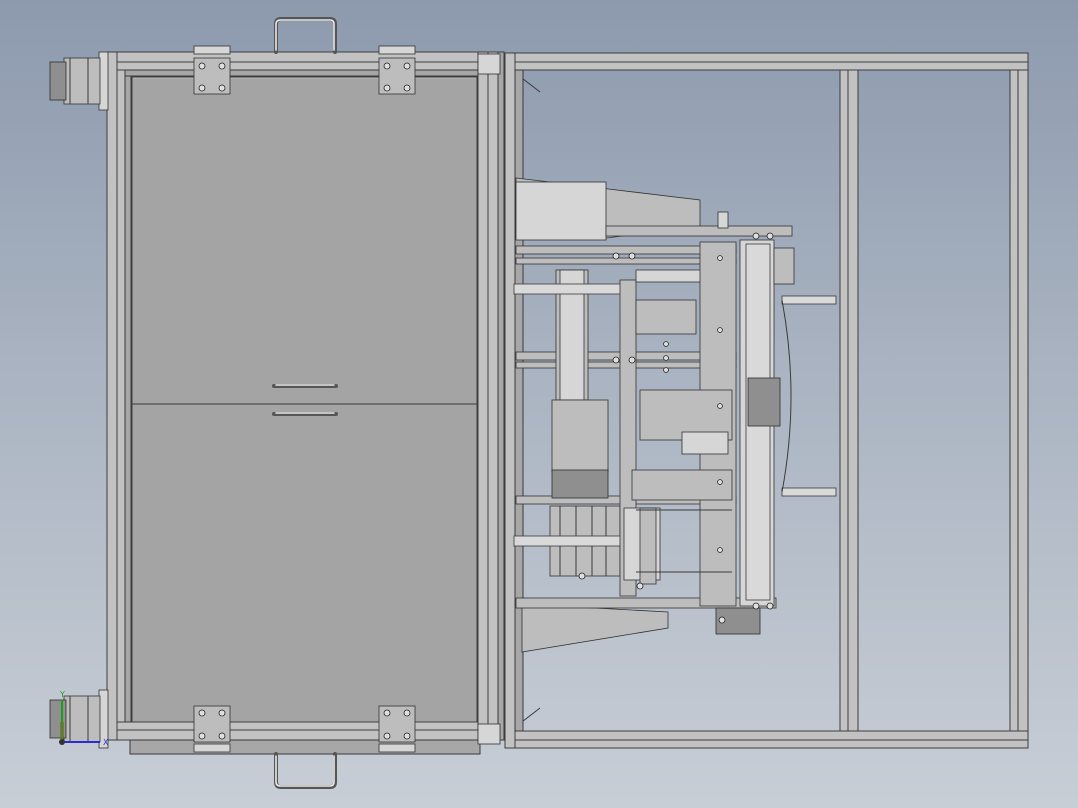  What do you see at coordinates (305, 414) in the screenshot?
I see `door-handle-lower` at bounding box center [305, 414].